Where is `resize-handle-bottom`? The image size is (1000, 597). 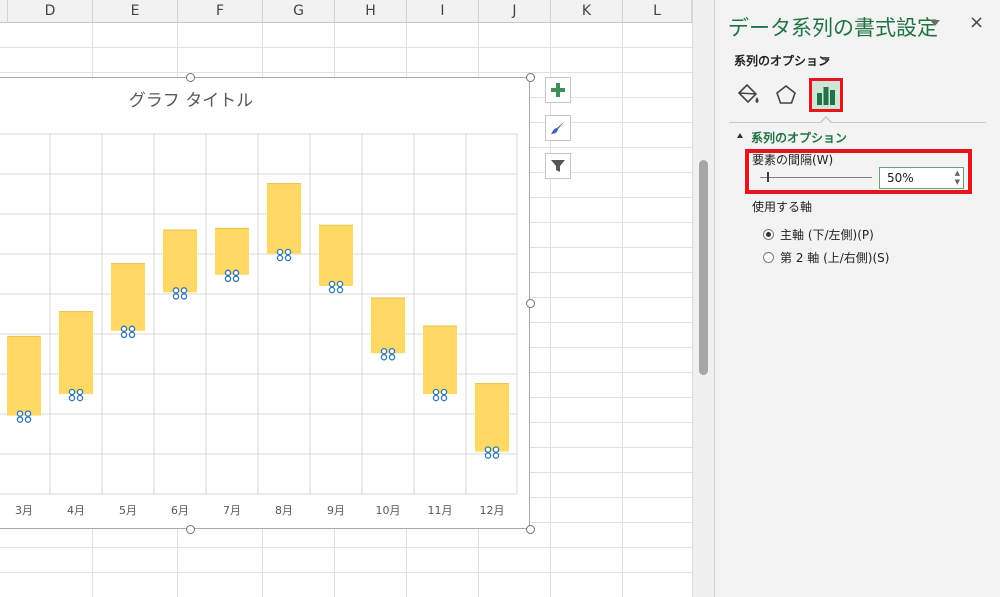
resize-handle-bottom is located at coordinates (190, 529).